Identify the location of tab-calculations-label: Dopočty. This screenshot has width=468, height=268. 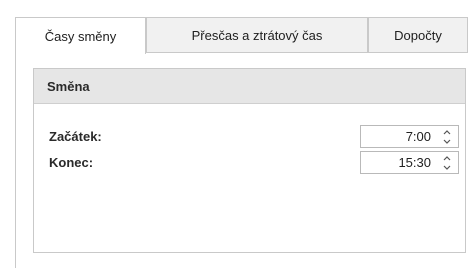
(418, 35).